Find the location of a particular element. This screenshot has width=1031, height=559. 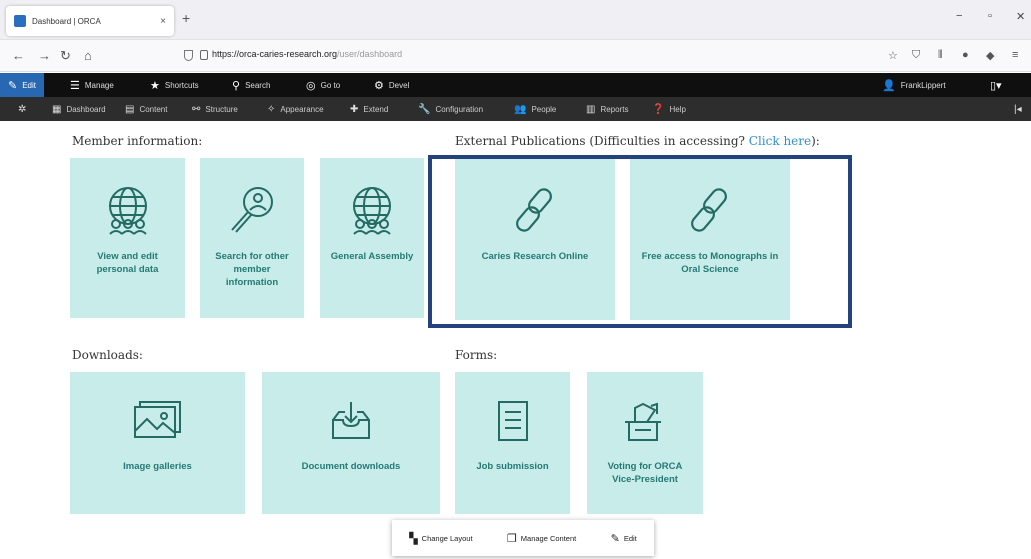

menu-item-reports: ▥ Reports is located at coordinates (607, 109).